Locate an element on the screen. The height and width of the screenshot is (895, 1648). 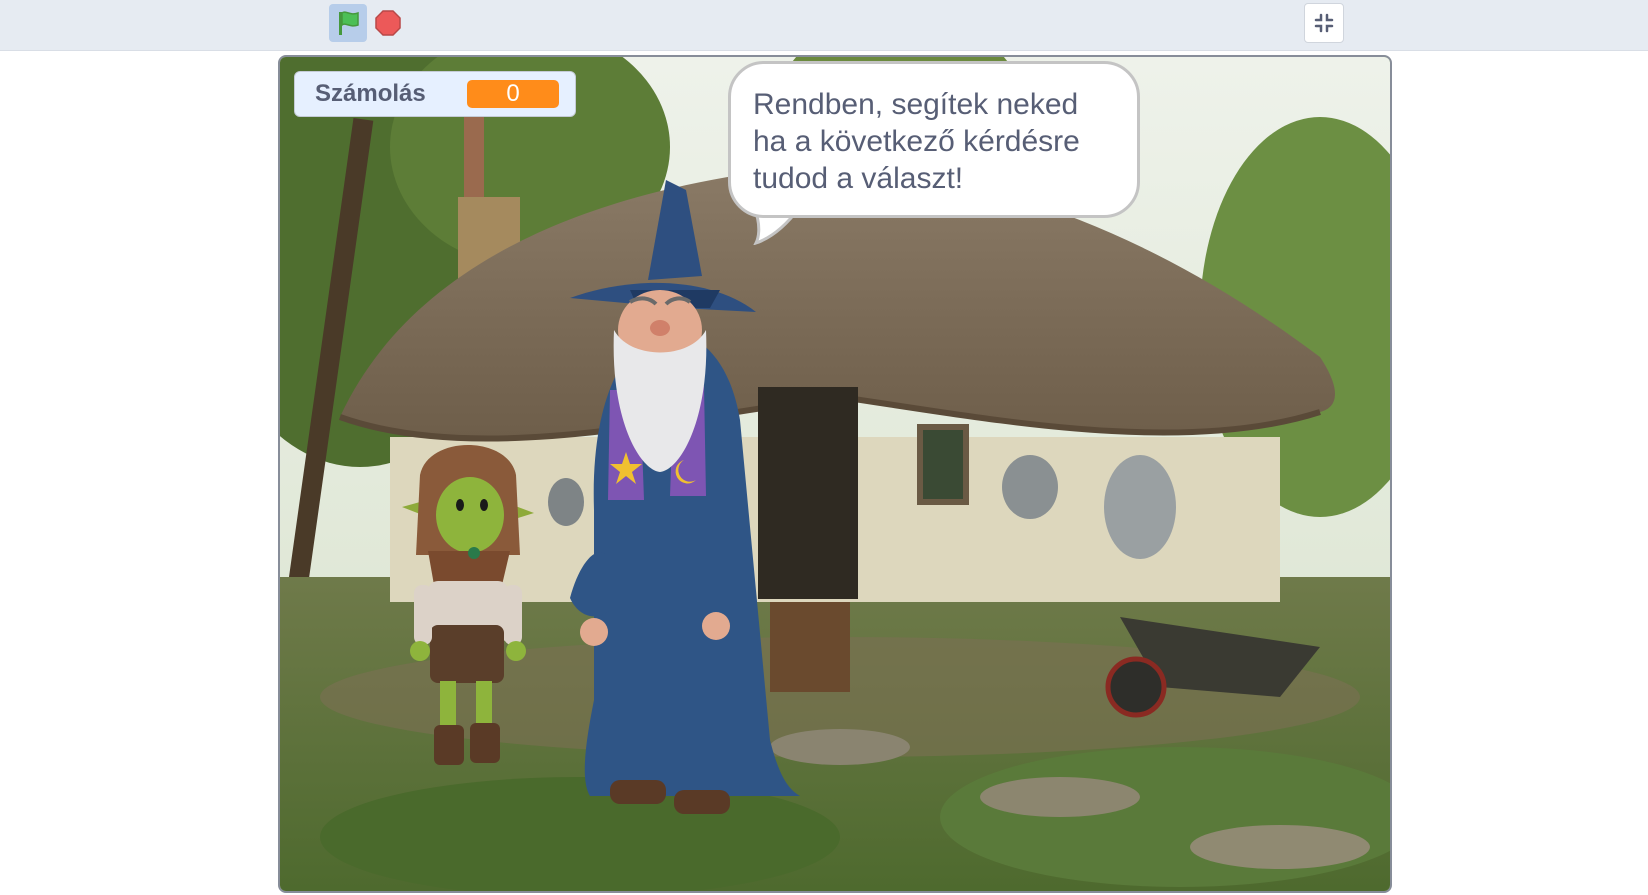
green-flag-button is located at coordinates (348, 23).